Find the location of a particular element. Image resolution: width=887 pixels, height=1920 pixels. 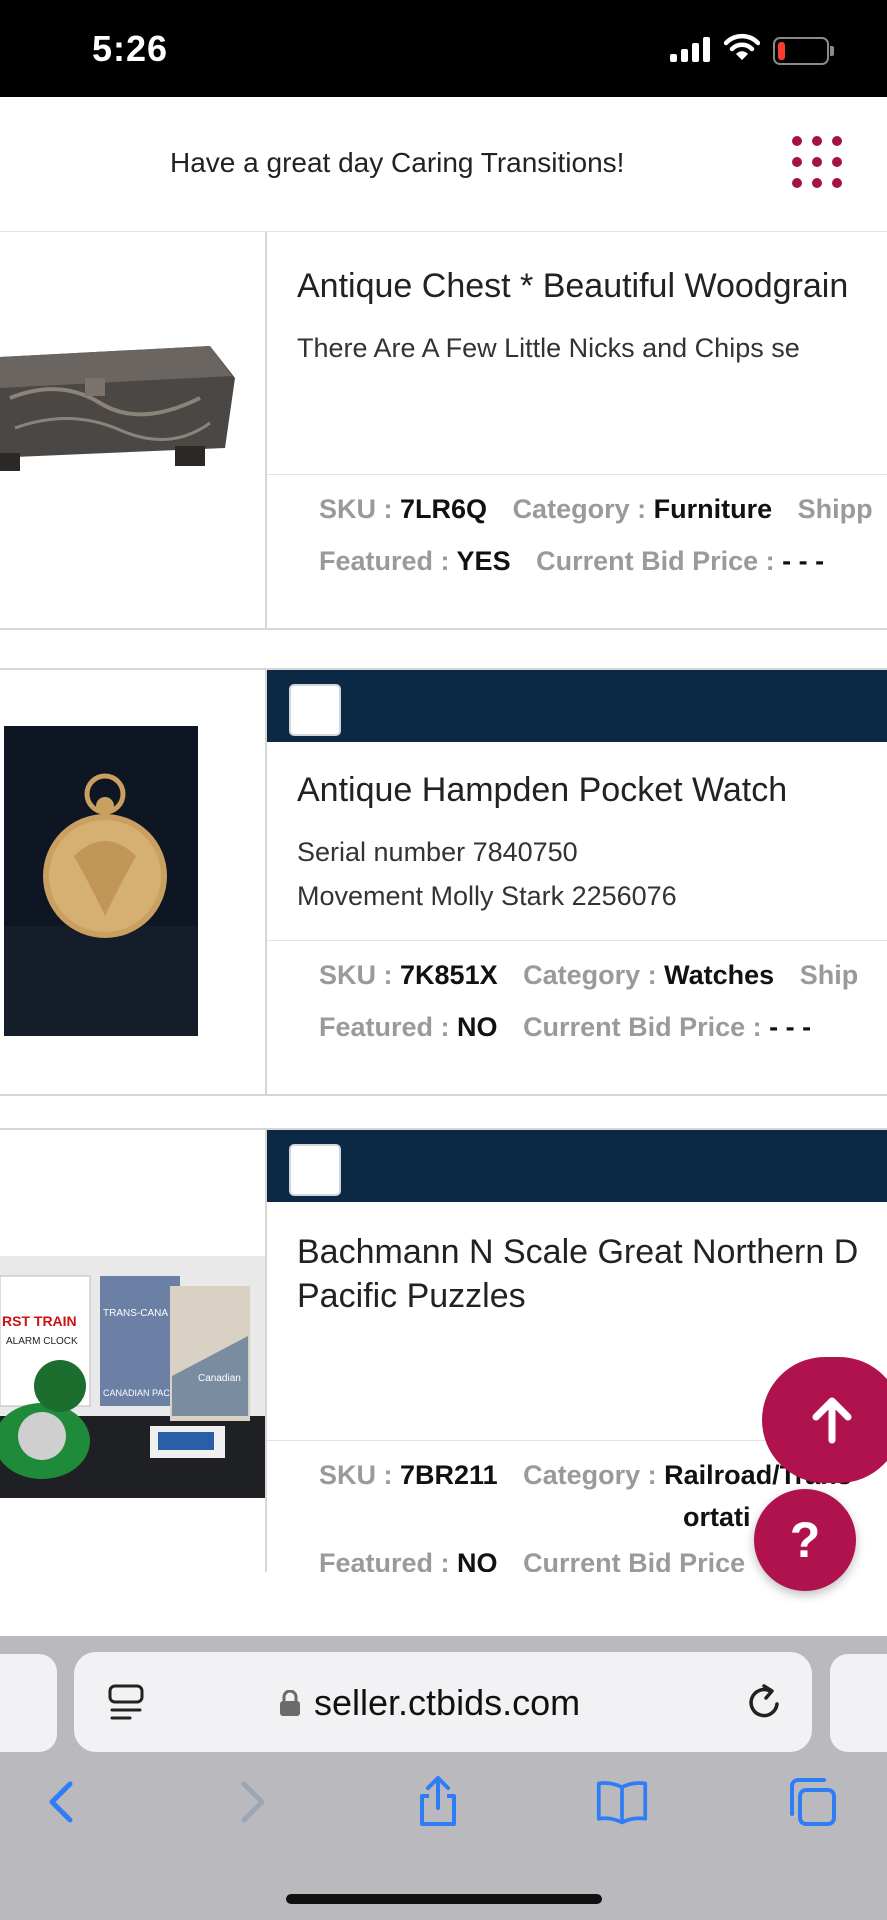

puzzle-box-text-2: Canadian is located at coordinates (219, 1378).